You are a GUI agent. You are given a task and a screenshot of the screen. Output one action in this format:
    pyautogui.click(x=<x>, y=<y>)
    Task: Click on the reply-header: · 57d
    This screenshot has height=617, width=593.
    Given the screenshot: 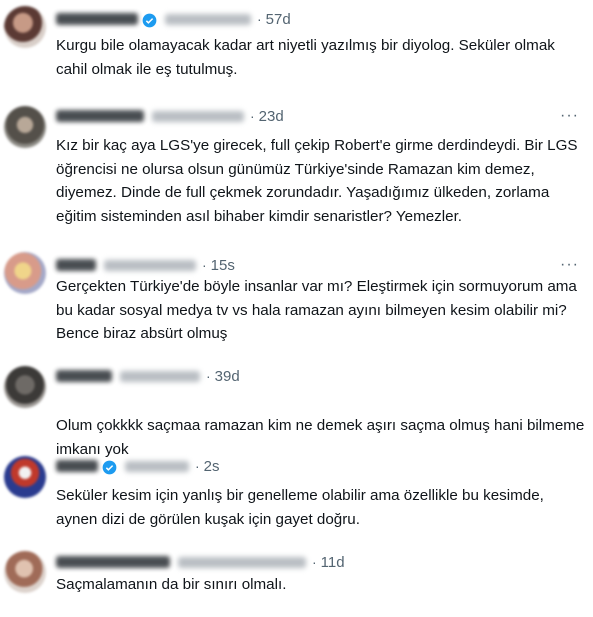 What is the action you would take?
    pyautogui.click(x=319, y=19)
    